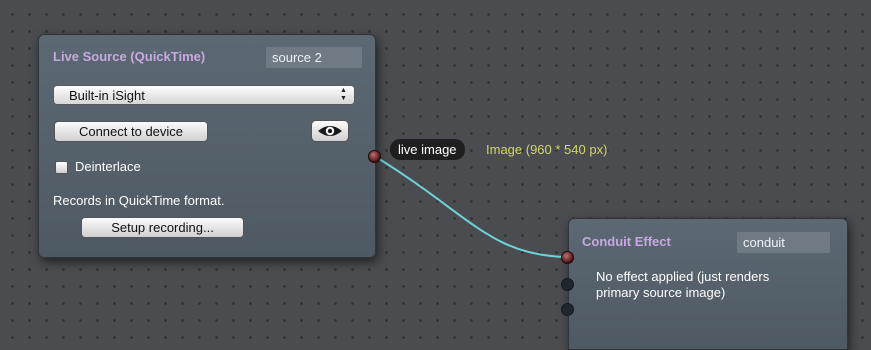 This screenshot has height=350, width=871. Describe the element at coordinates (61, 167) in the screenshot. I see `deinterlace-checkbox` at that location.